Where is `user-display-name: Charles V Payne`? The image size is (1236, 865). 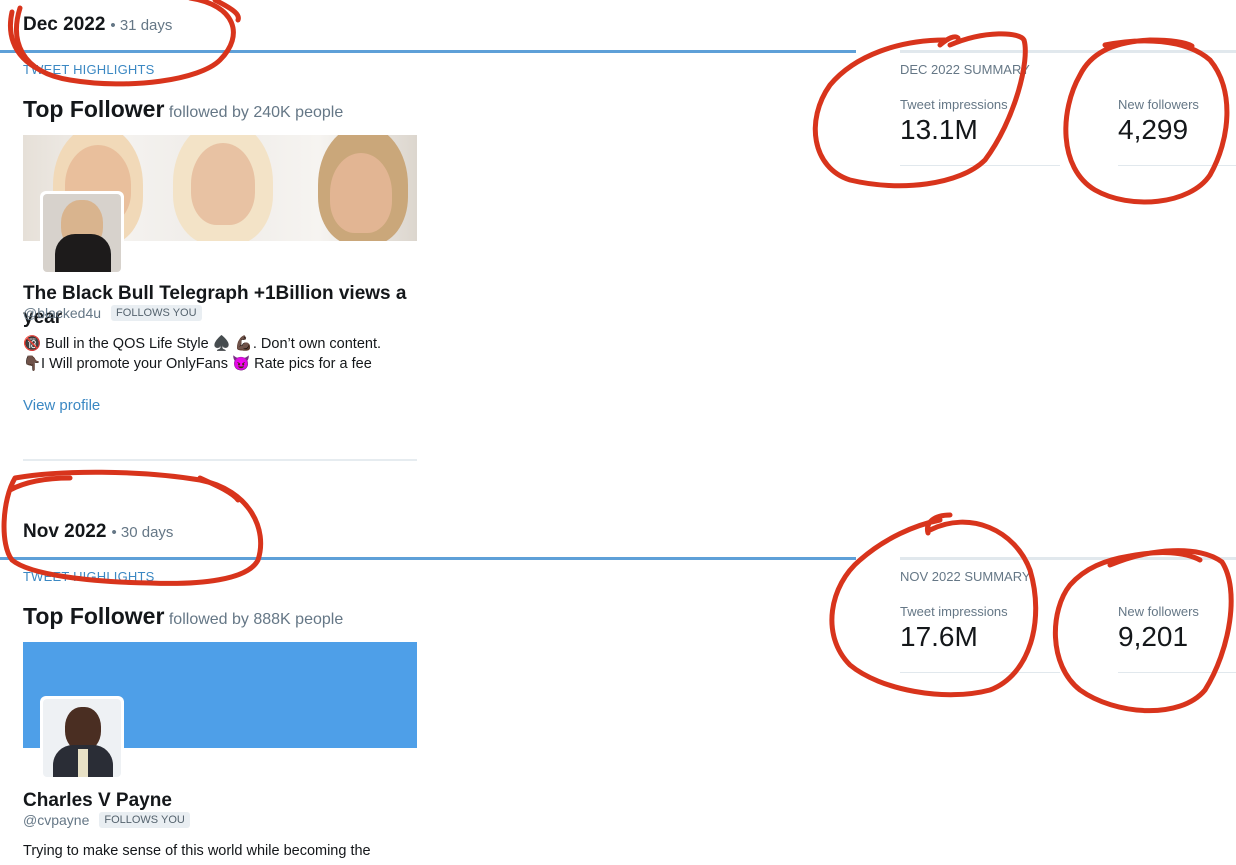 user-display-name: Charles V Payne is located at coordinates (220, 801).